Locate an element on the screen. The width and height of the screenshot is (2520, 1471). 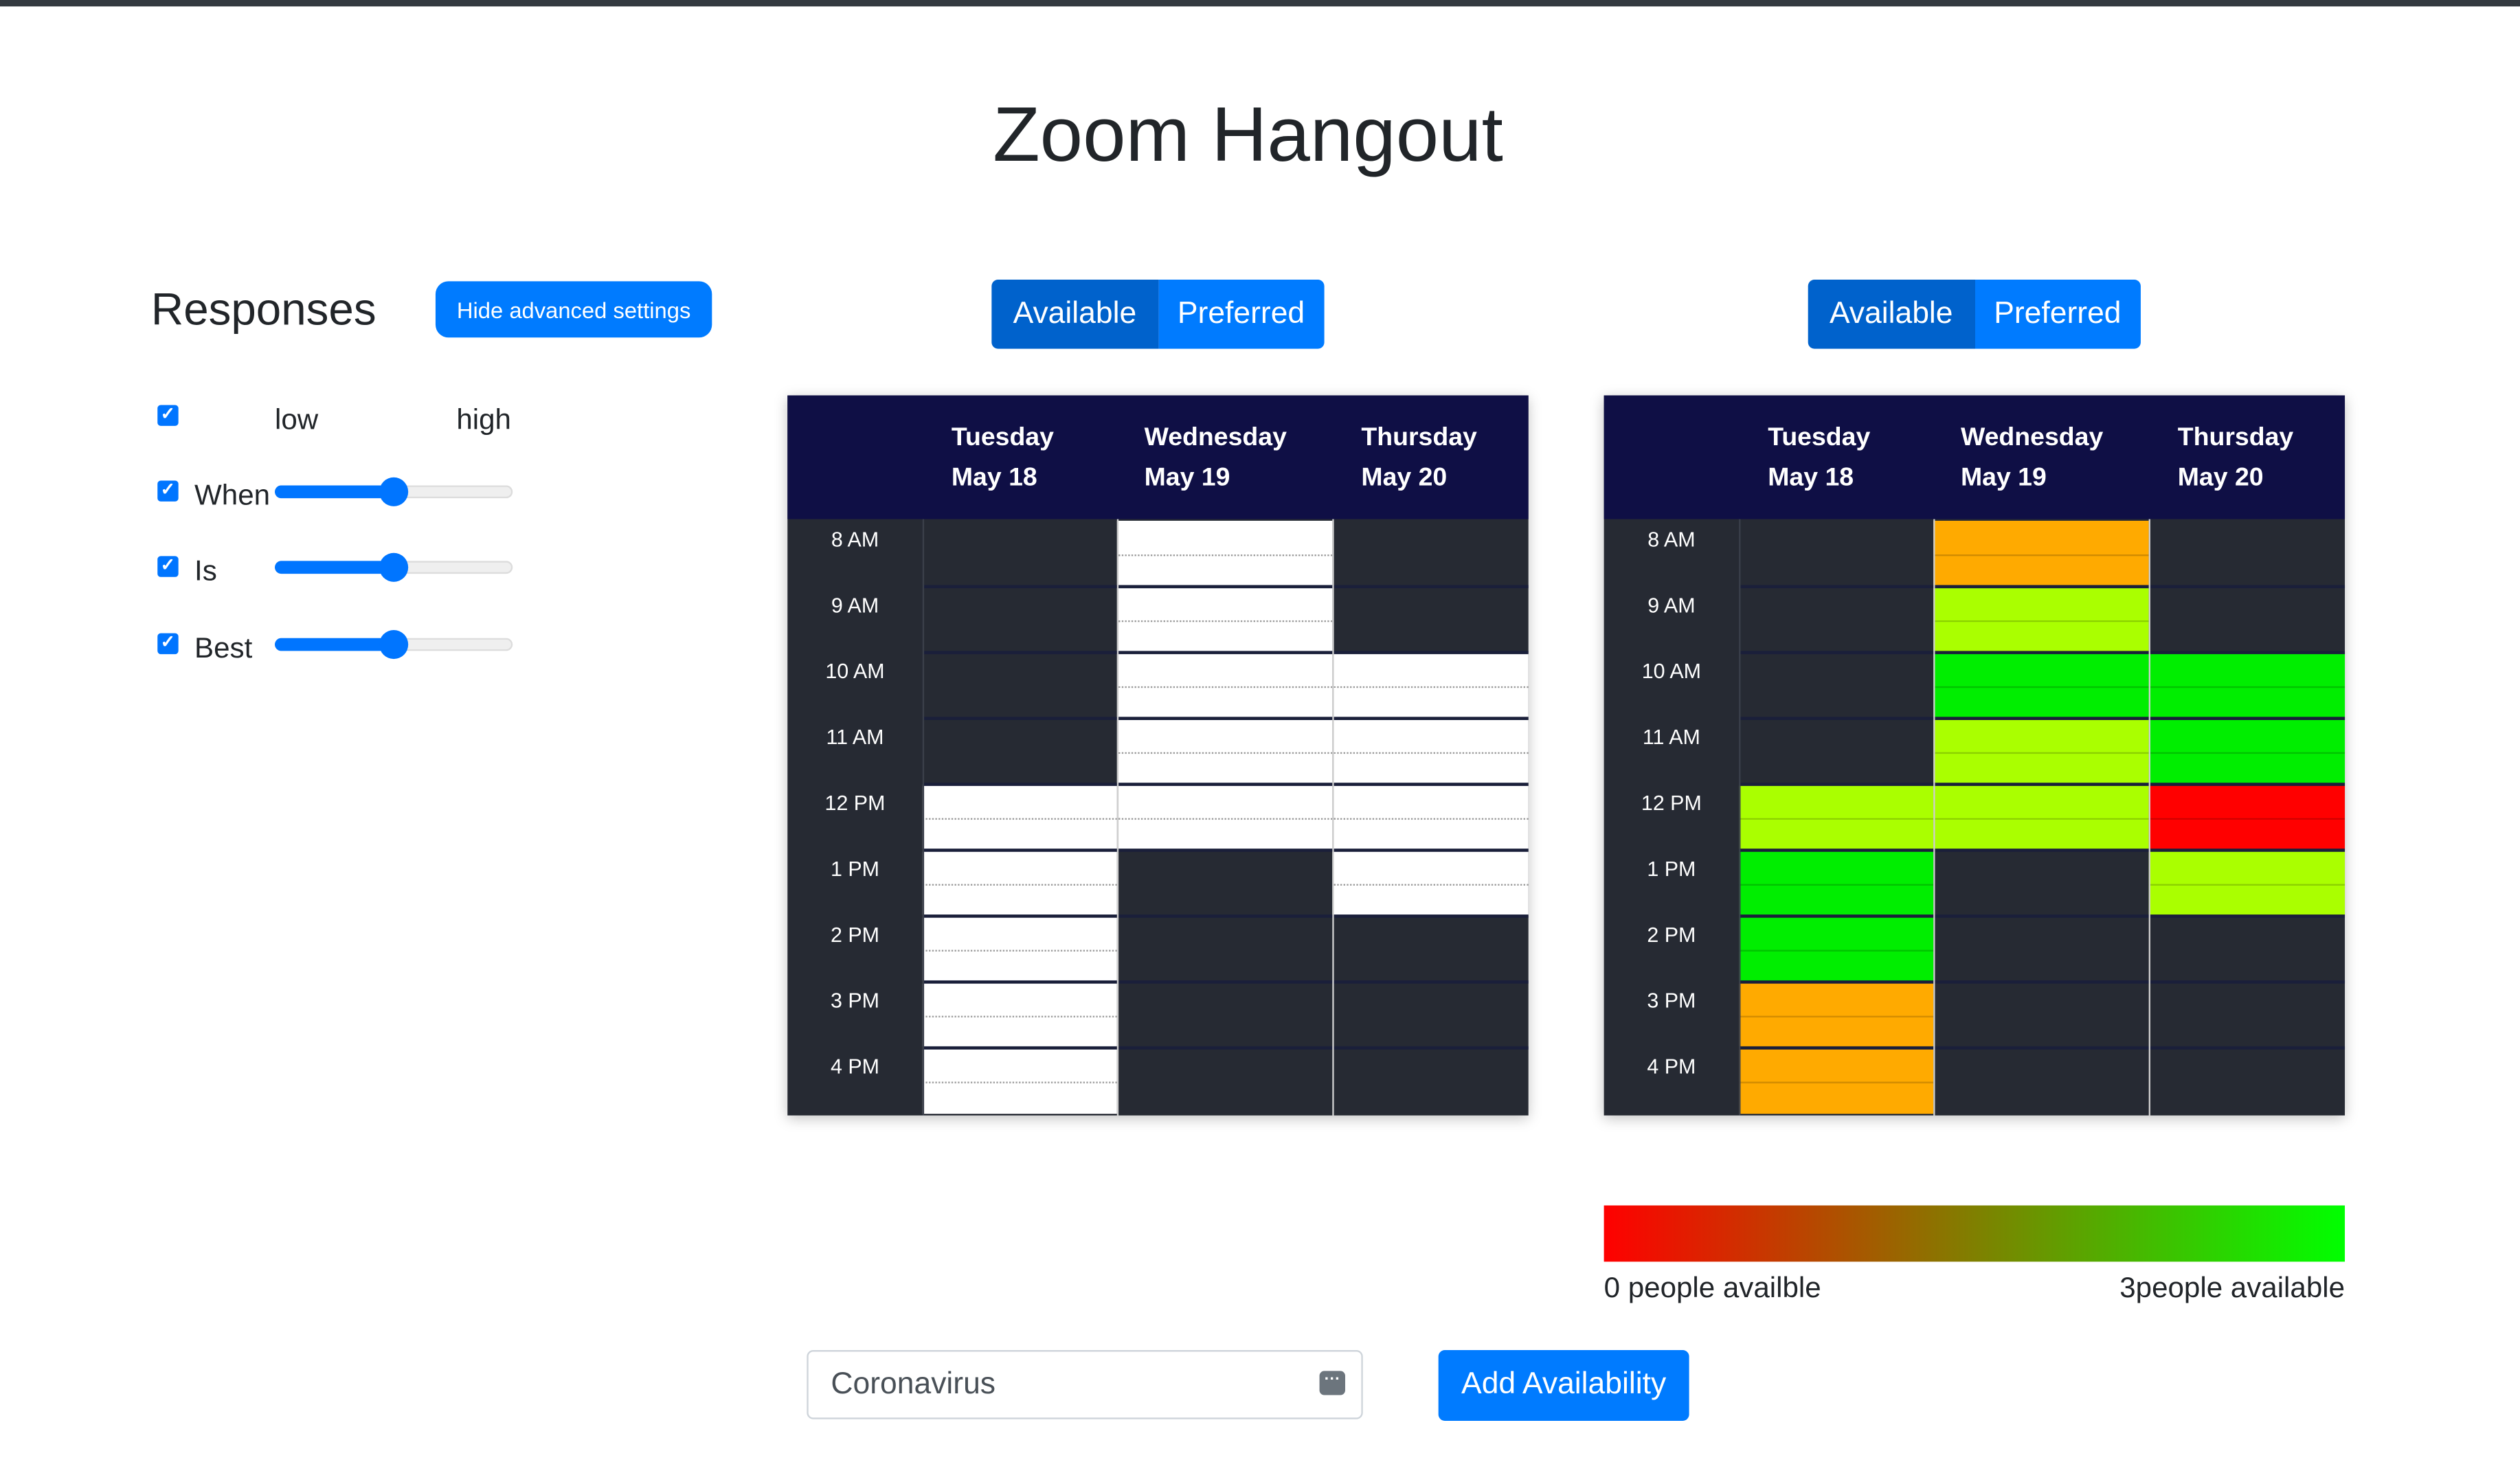
add-availability-button: Add Availability is located at coordinates (1563, 1385).